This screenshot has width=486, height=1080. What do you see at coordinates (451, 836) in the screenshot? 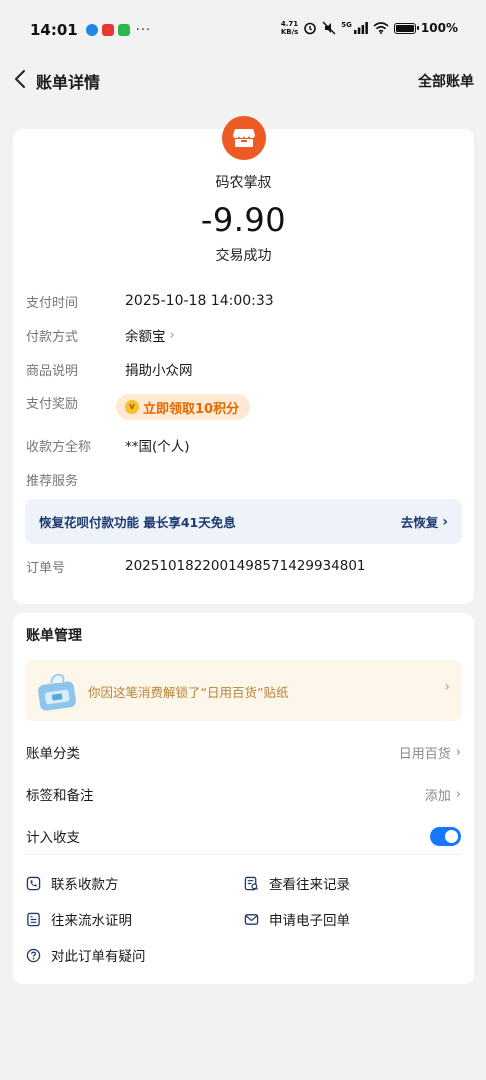
I see `toggle-knob` at bounding box center [451, 836].